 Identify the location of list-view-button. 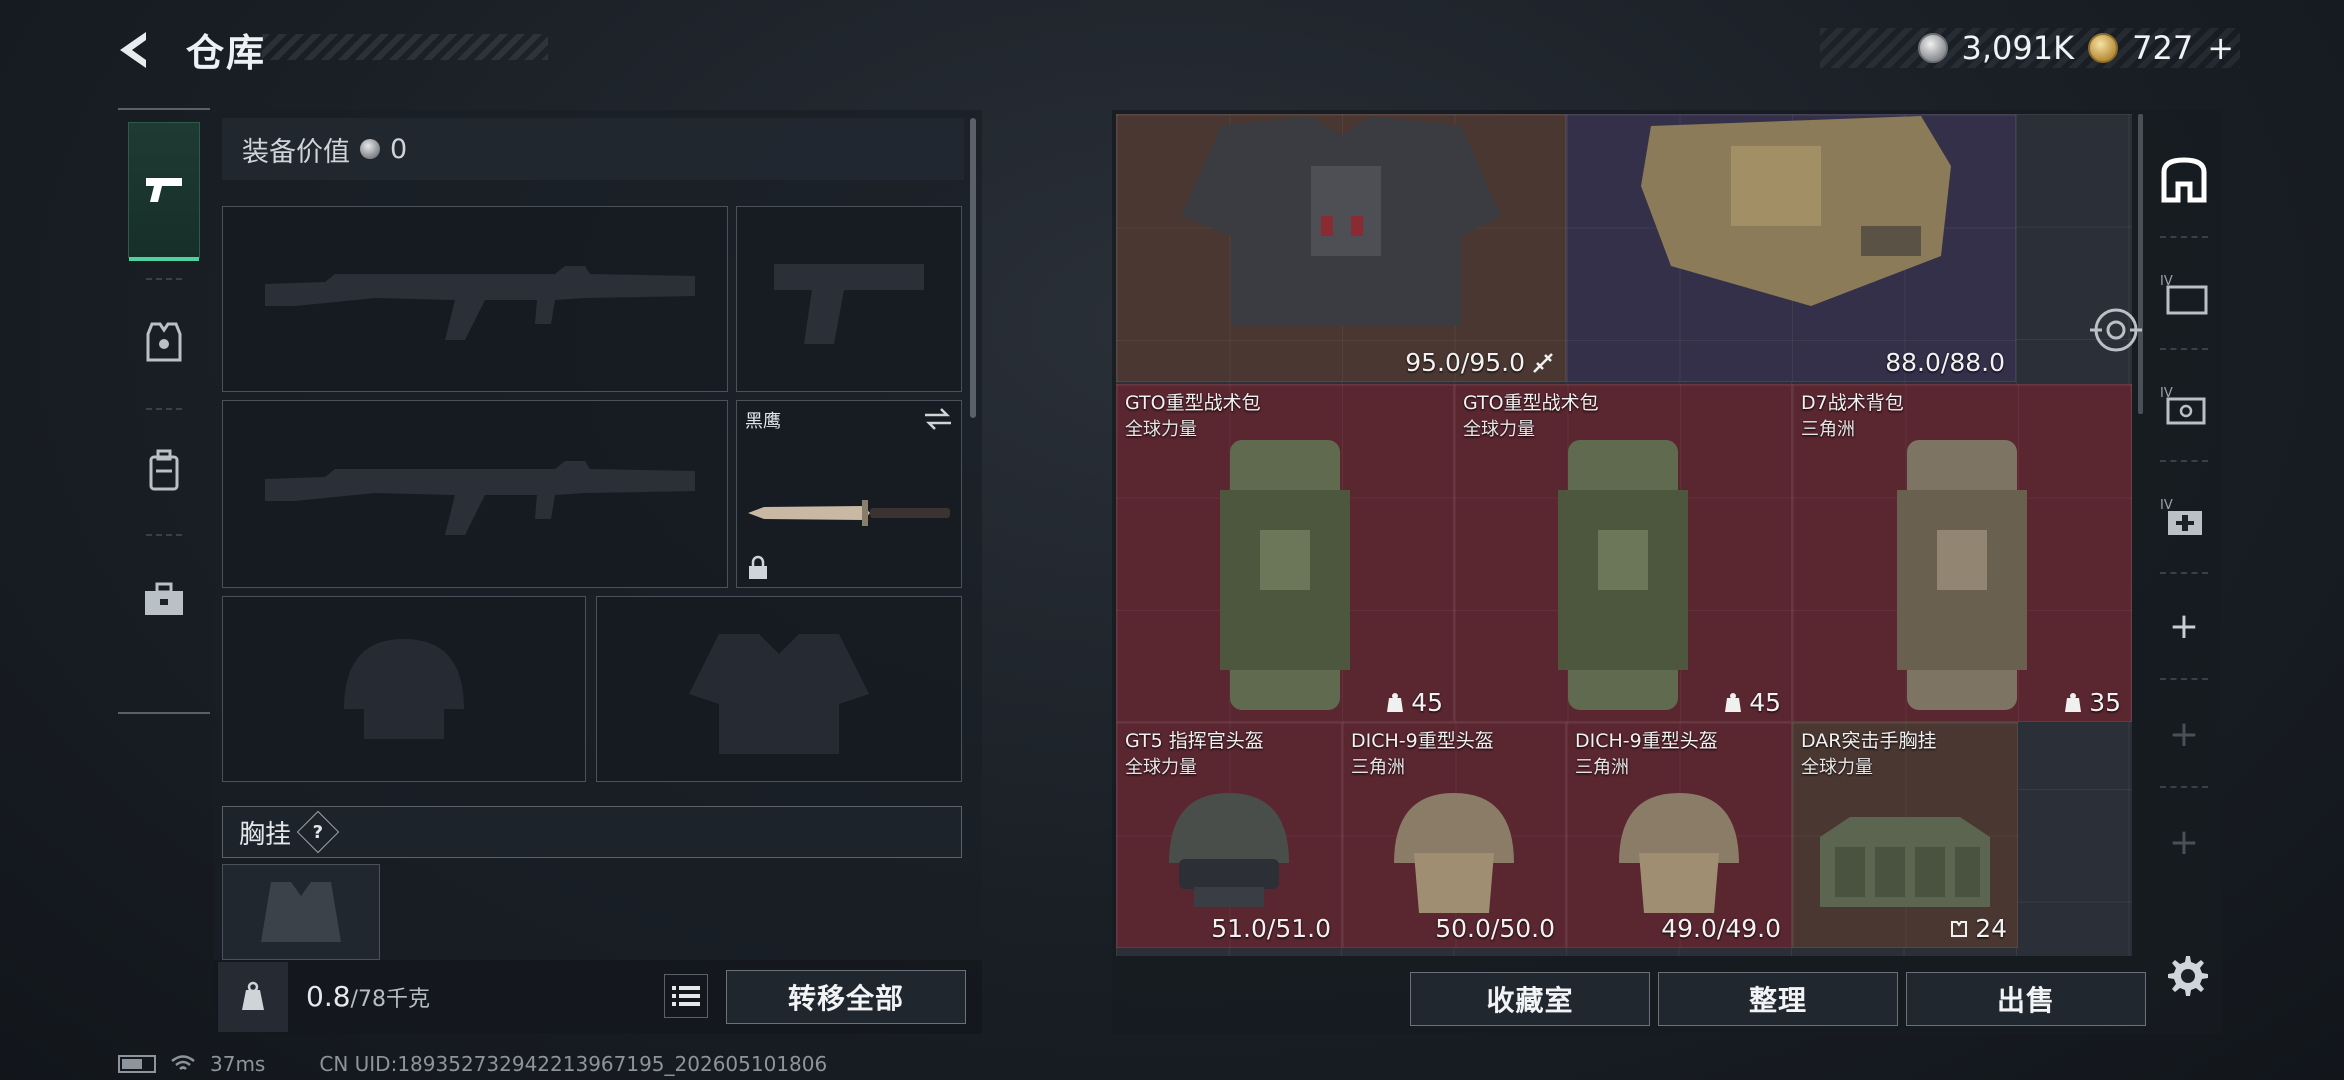
(686, 996).